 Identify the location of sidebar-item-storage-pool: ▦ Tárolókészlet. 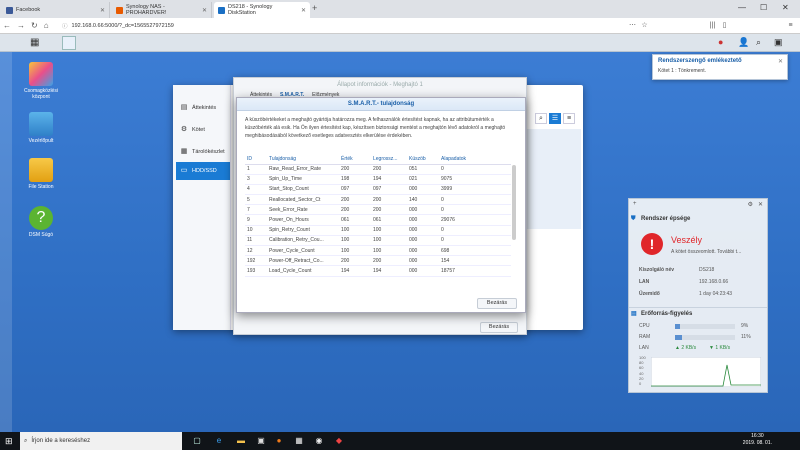
(203, 152).